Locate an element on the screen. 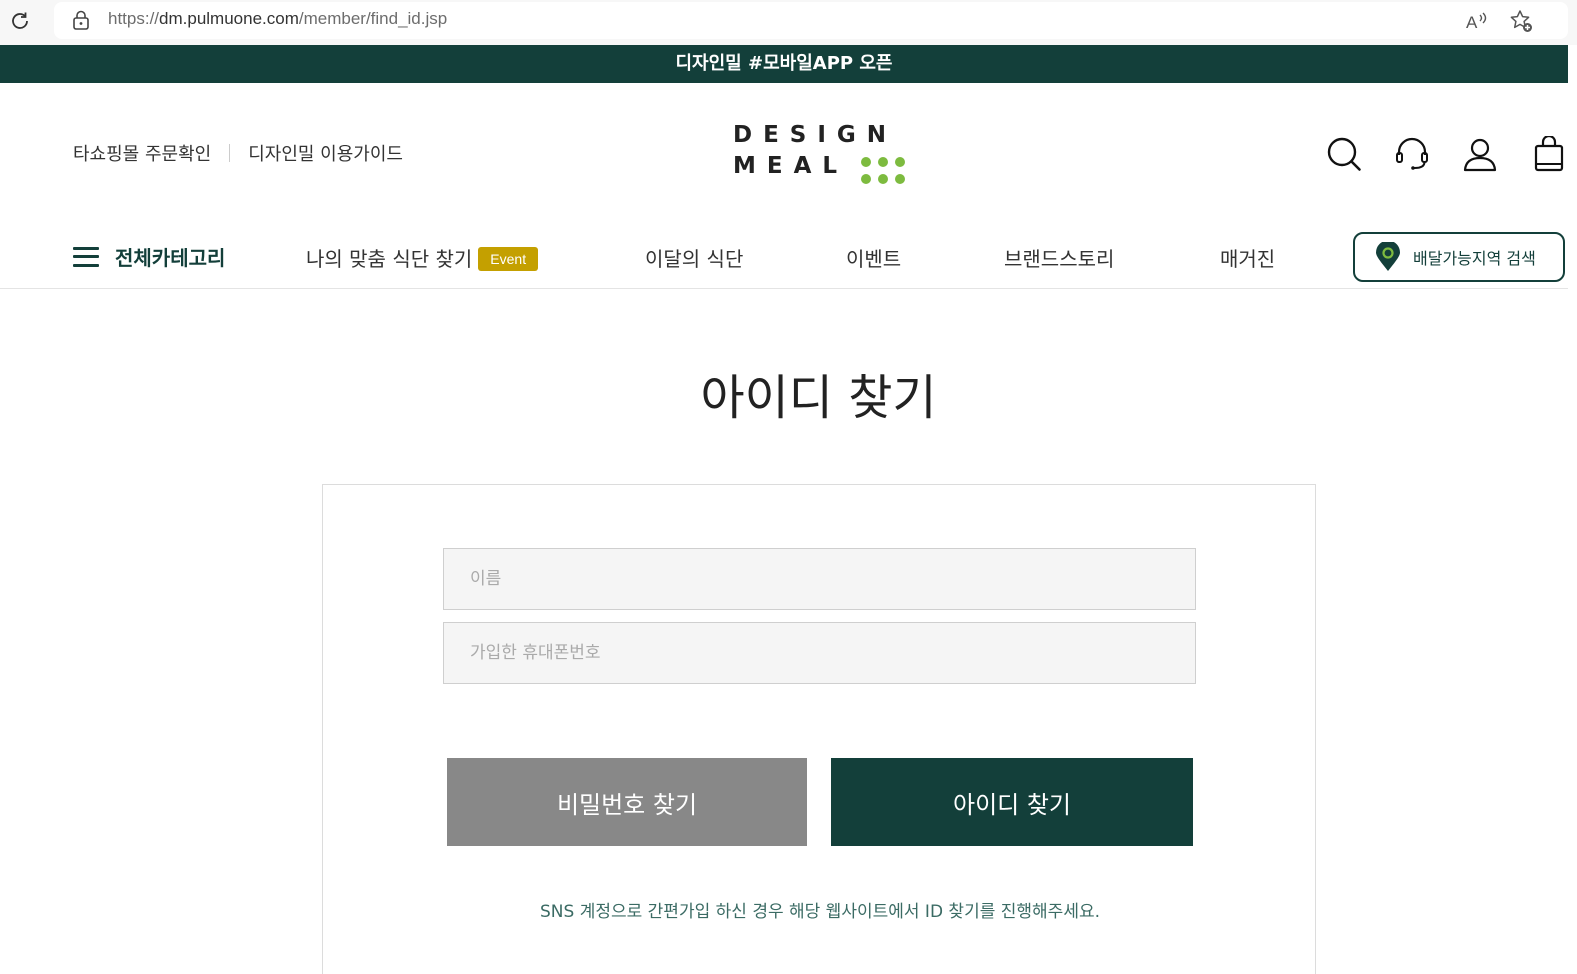  all-categories-label: 전체카테고리 is located at coordinates (170, 258).